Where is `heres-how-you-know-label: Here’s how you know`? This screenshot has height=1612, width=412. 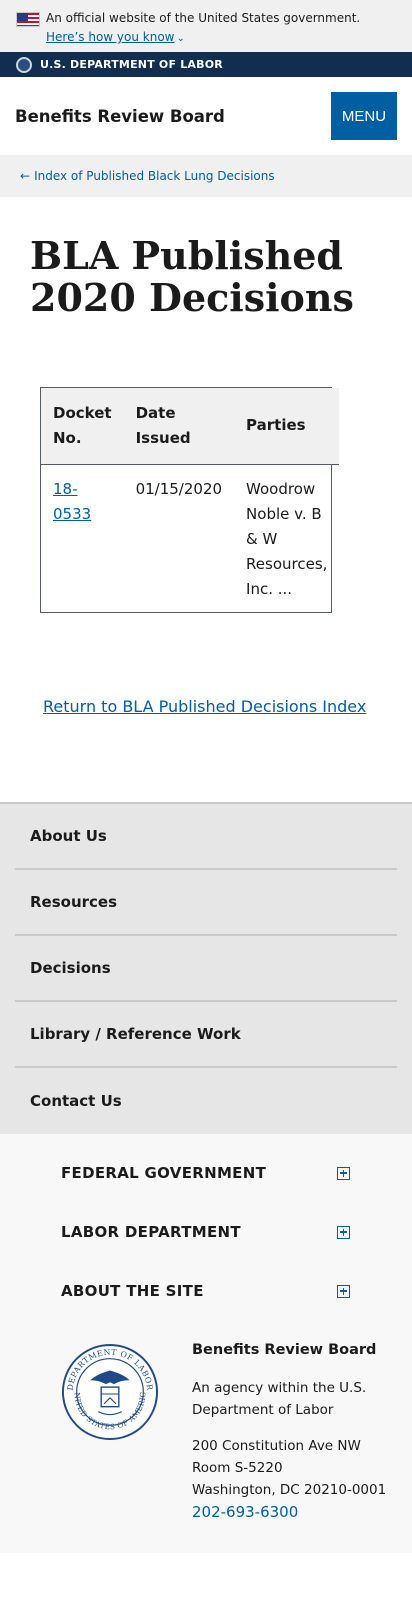 heres-how-you-know-label: Here’s how you know is located at coordinates (110, 37).